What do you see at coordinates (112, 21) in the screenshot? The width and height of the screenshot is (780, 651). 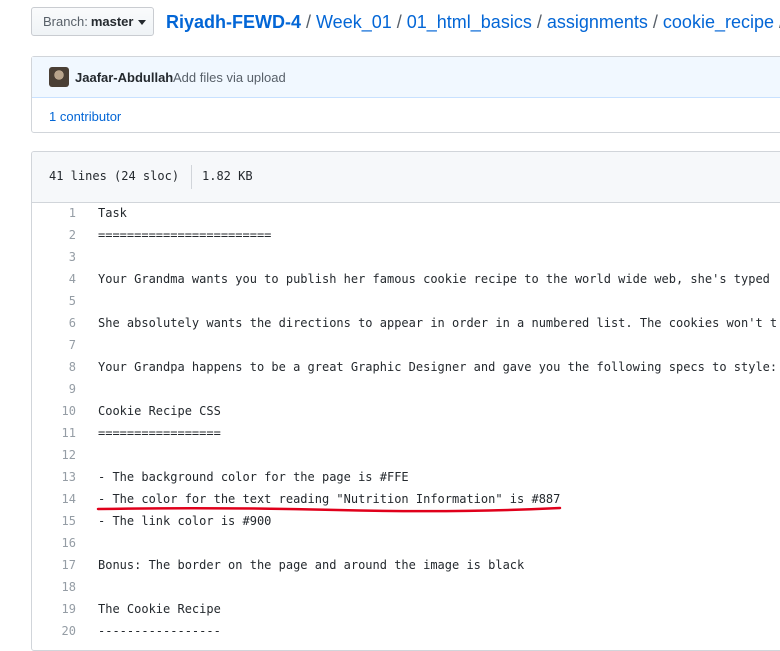 I see `branch-value: master` at bounding box center [112, 21].